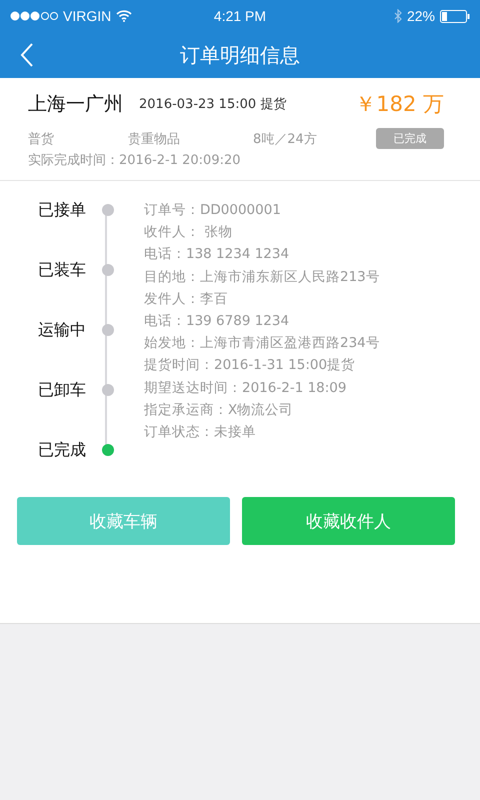 The width and height of the screenshot is (480, 800). I want to click on cargo-weight: 8吨／24方, so click(285, 139).